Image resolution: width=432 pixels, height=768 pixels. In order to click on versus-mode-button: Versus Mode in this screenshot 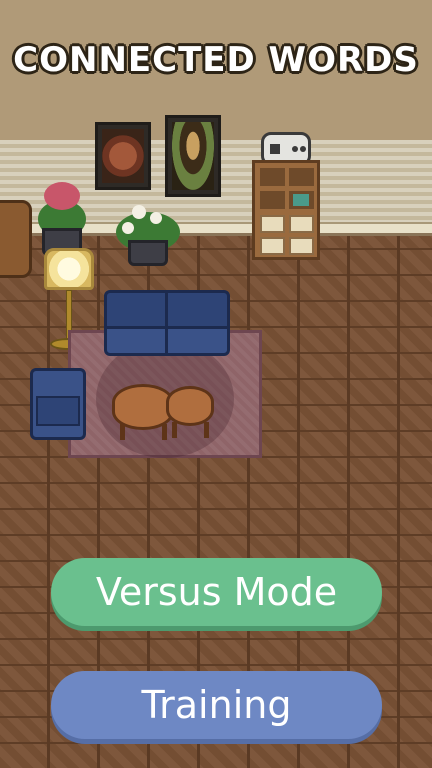, I will do `click(216, 592)`.